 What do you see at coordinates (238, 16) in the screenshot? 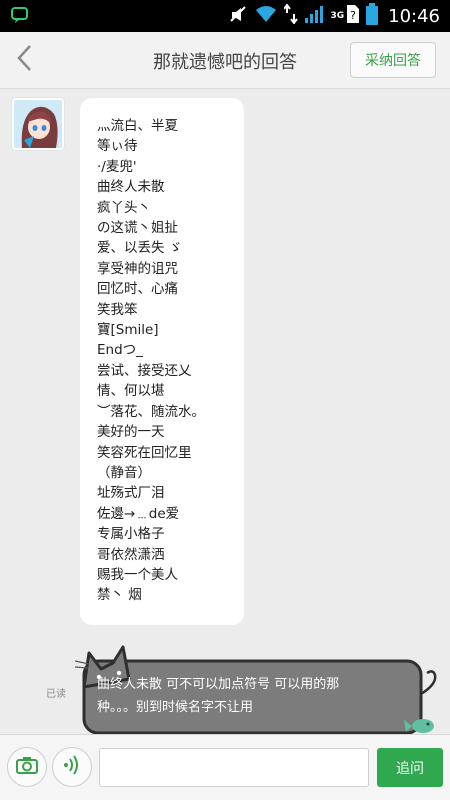
I see `mute-icon` at bounding box center [238, 16].